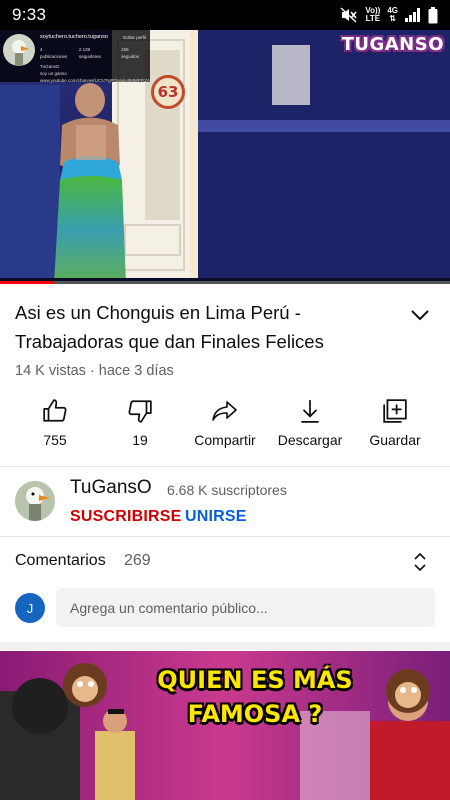 The height and width of the screenshot is (800, 450). What do you see at coordinates (225, 440) in the screenshot?
I see `share-label: Compartir` at bounding box center [225, 440].